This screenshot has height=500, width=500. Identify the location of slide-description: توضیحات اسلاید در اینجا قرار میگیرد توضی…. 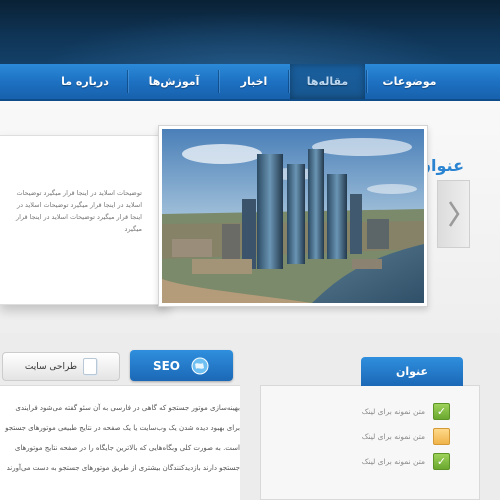
(78, 211).